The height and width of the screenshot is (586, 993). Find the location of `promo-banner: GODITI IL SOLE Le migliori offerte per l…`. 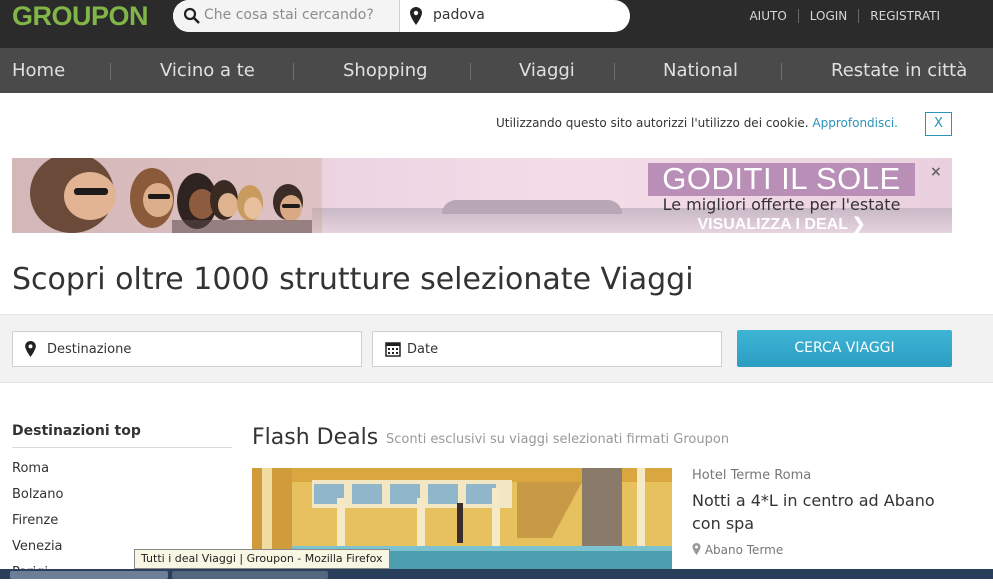

promo-banner: GODITI IL SOLE Le migliori offerte per l… is located at coordinates (482, 195).